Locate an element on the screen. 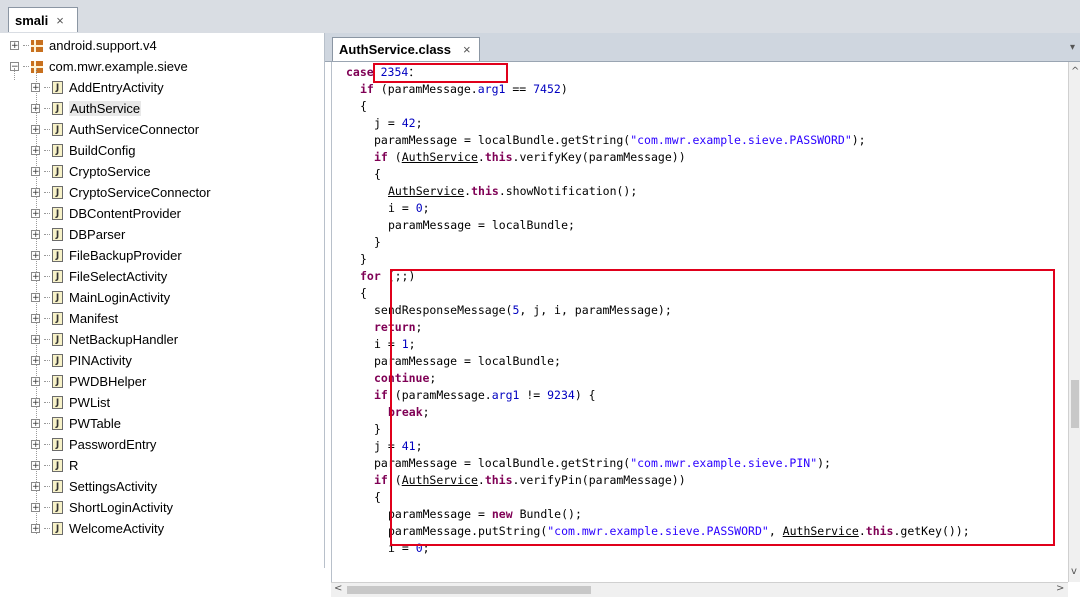  tree-item-class: + J Manifest is located at coordinates (74, 318).